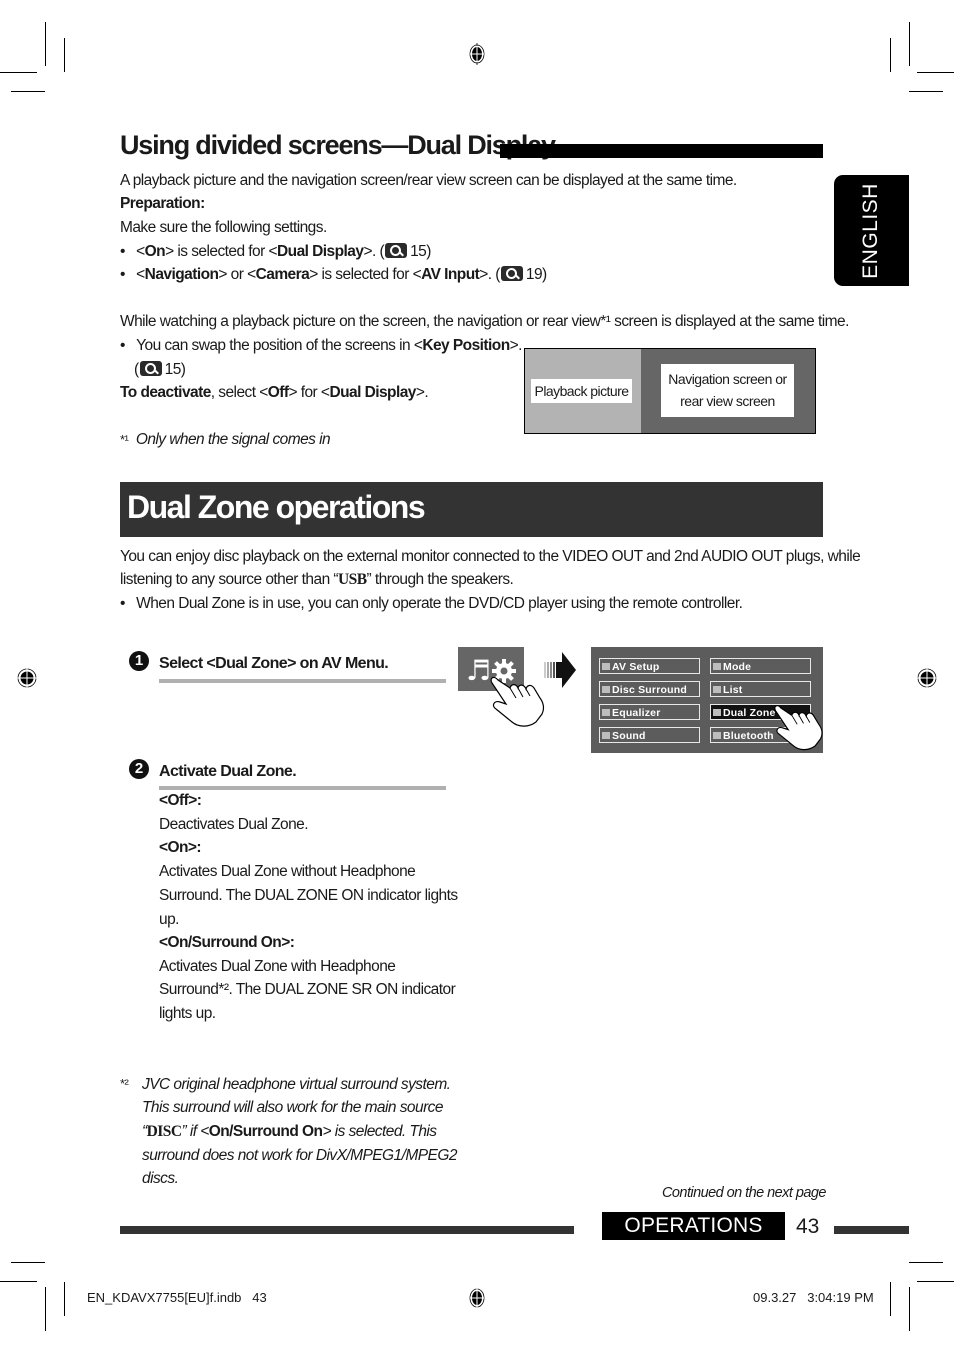 This screenshot has height=1354, width=954. What do you see at coordinates (227, 942) in the screenshot?
I see `option-surround-label: <On/Surround On>:` at bounding box center [227, 942].